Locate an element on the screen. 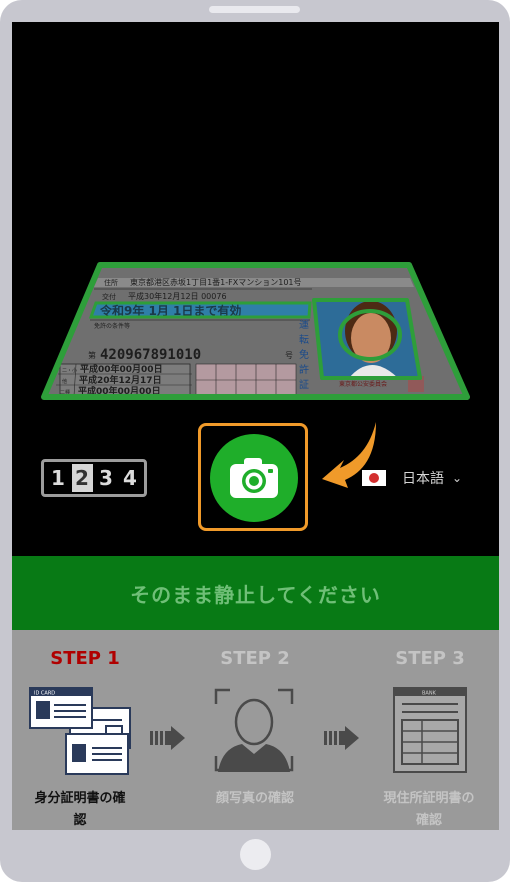  license-date-2: 平成20年12月17日 is located at coordinates (120, 380).